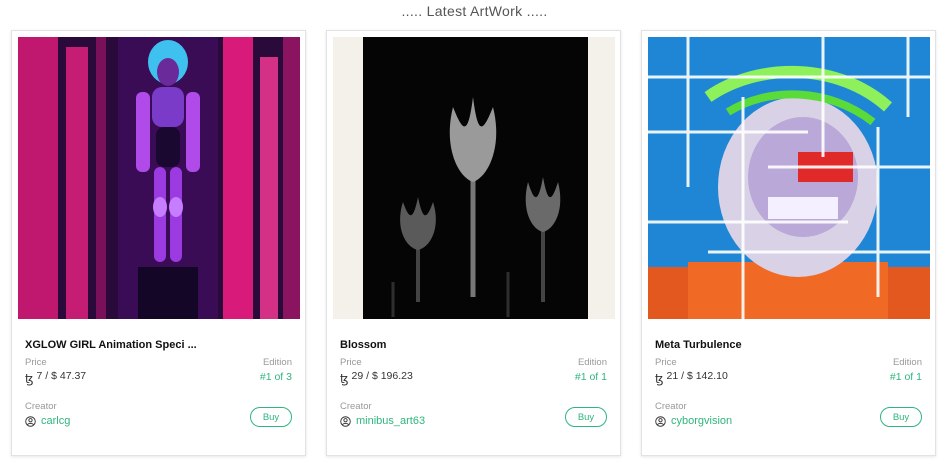 Image resolution: width=949 pixels, height=466 pixels. I want to click on creator-link: minibus_art63, so click(382, 421).